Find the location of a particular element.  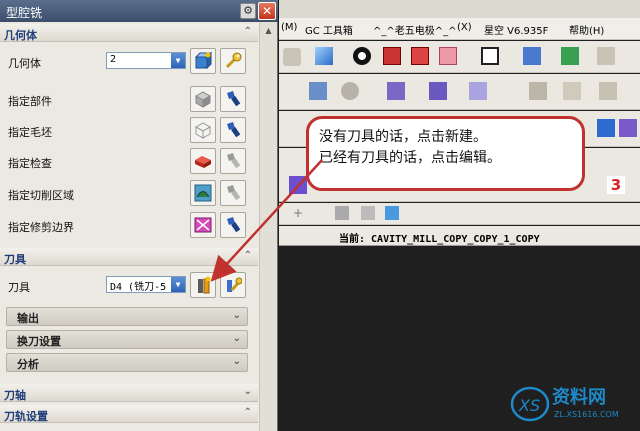

sphere-icon is located at coordinates (362, 56).